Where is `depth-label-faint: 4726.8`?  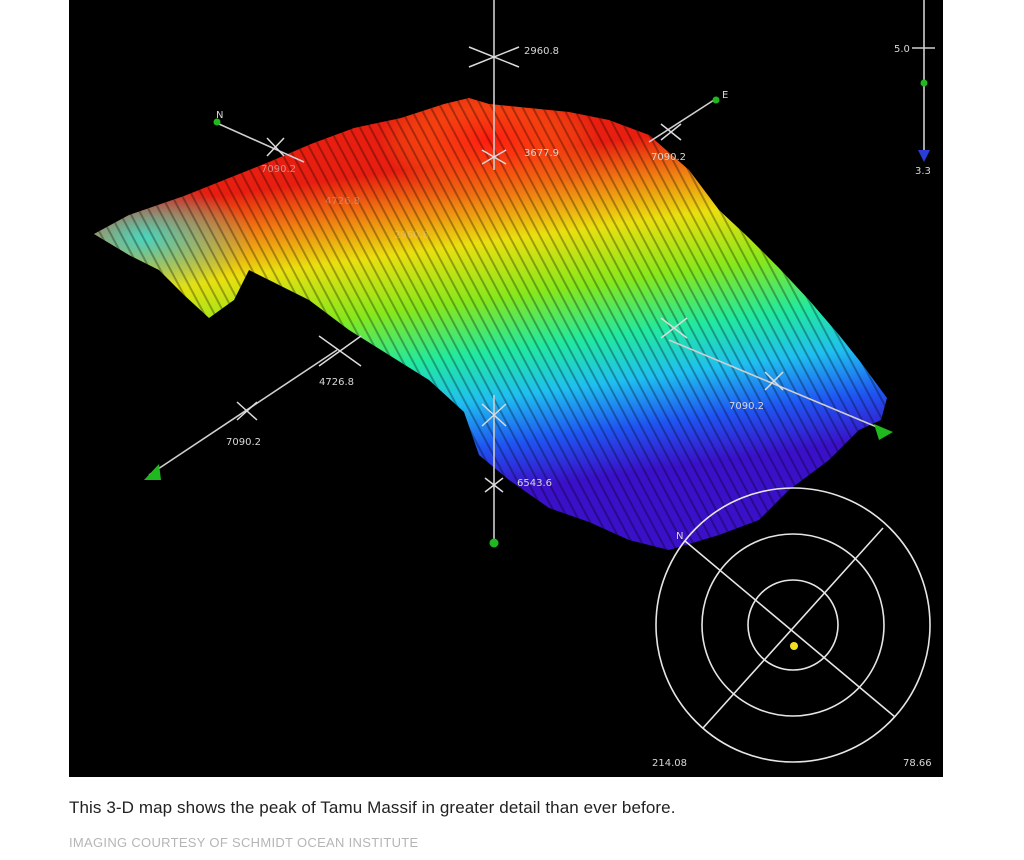 depth-label-faint: 4726.8 is located at coordinates (342, 201).